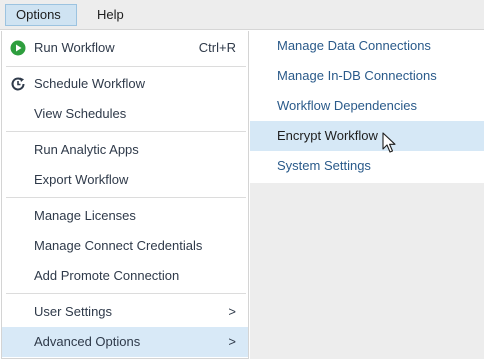 This screenshot has width=484, height=359. What do you see at coordinates (80, 113) in the screenshot?
I see `menu-item-label: View Schedules` at bounding box center [80, 113].